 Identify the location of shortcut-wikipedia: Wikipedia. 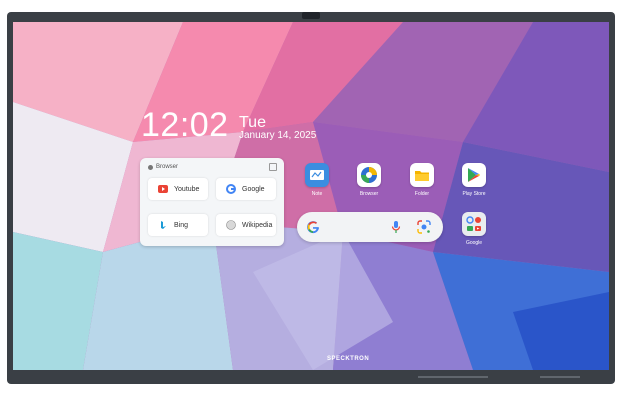
(246, 225).